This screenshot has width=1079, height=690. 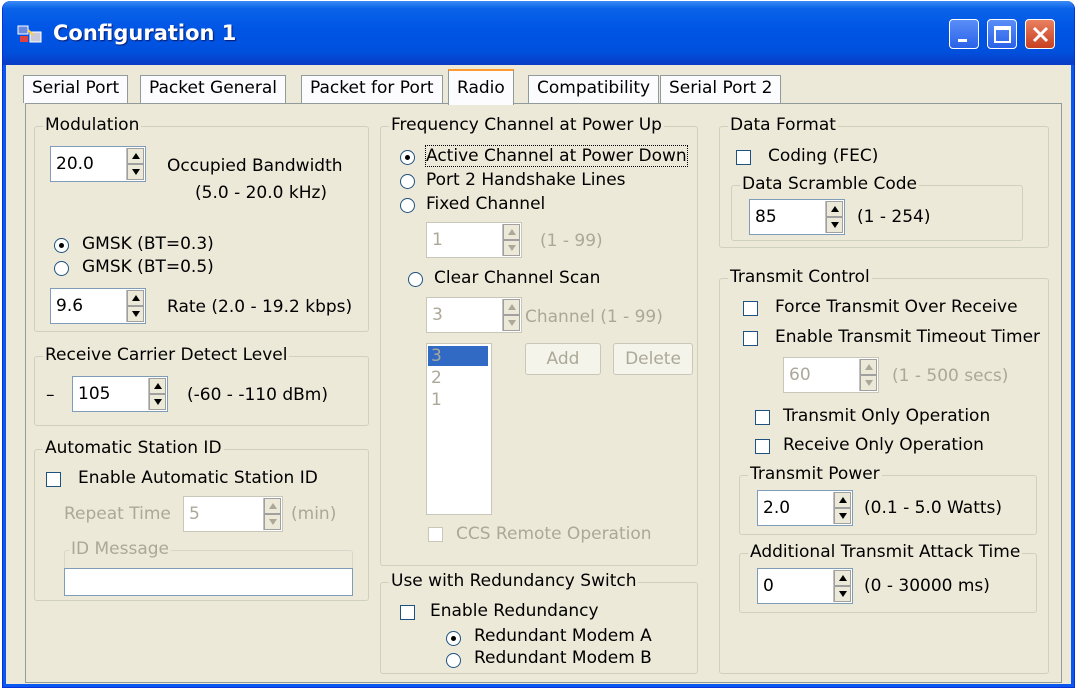 I want to click on clear-scan-radio, so click(x=415, y=279).